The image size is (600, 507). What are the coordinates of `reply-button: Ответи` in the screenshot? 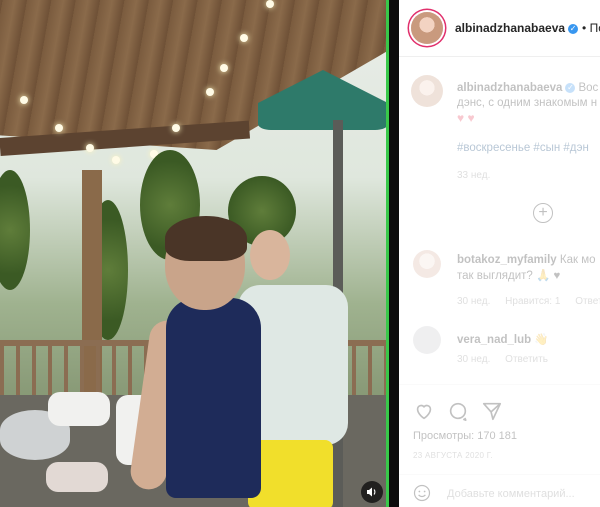 It's located at (587, 301).